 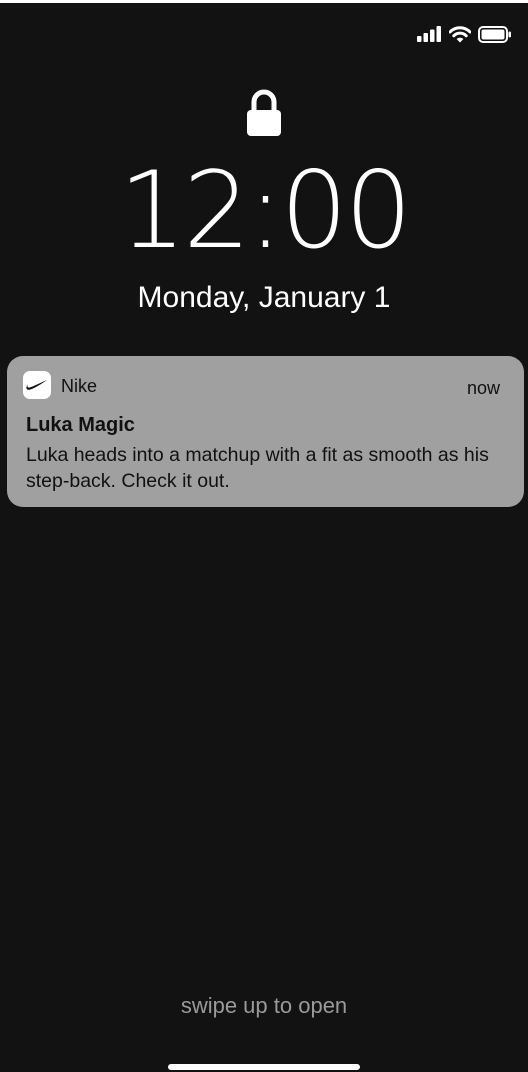 What do you see at coordinates (264, 1067) in the screenshot?
I see `home-indicator` at bounding box center [264, 1067].